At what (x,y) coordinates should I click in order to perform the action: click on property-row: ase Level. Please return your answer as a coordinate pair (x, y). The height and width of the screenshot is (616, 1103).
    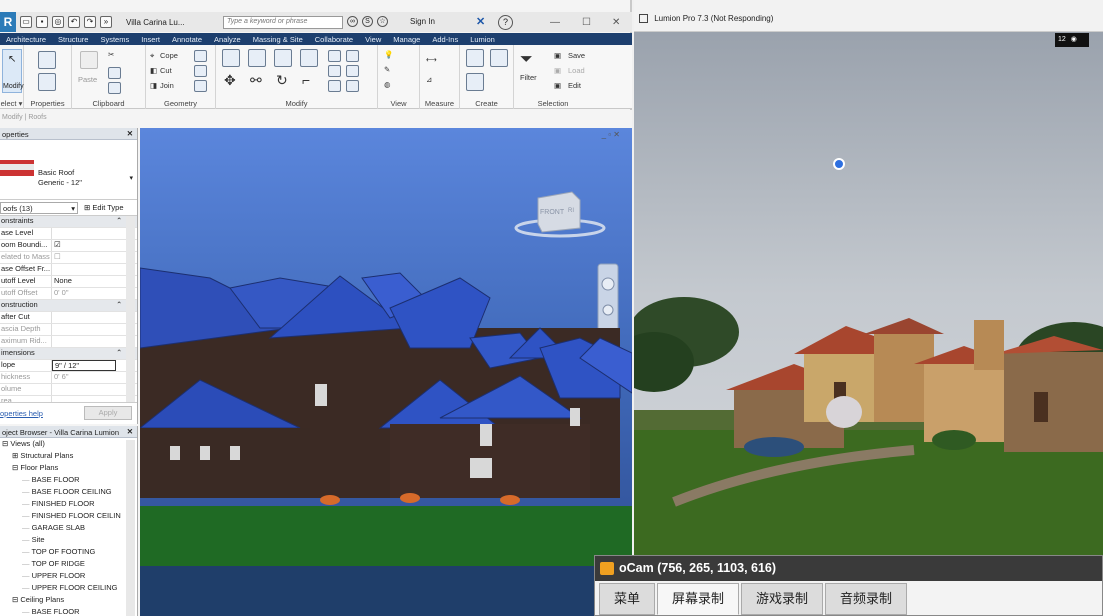
    Looking at the image, I should click on (68, 234).